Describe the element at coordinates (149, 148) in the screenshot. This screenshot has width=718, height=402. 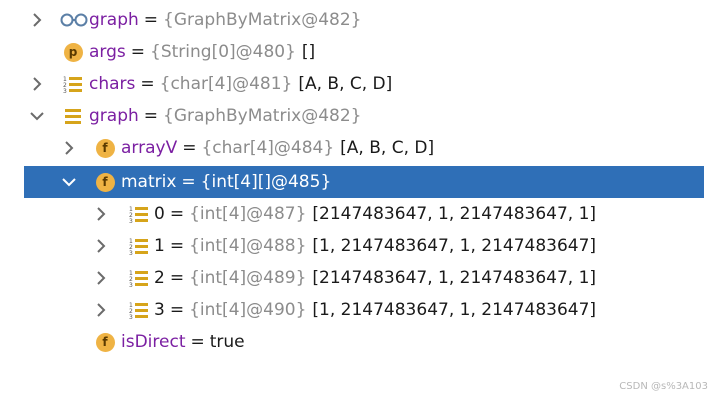
I see `variable-name: arrayV` at that location.